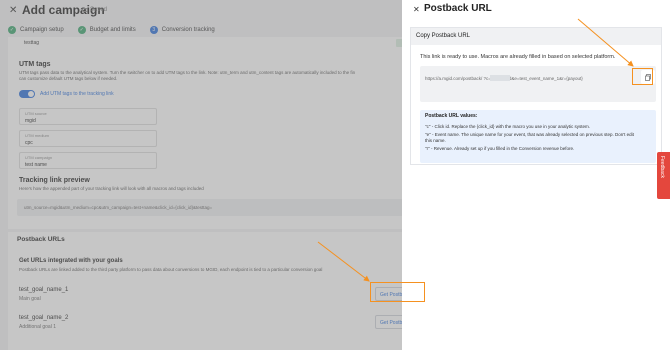  I want to click on panel-title: Copy Postback URL, so click(443, 36).